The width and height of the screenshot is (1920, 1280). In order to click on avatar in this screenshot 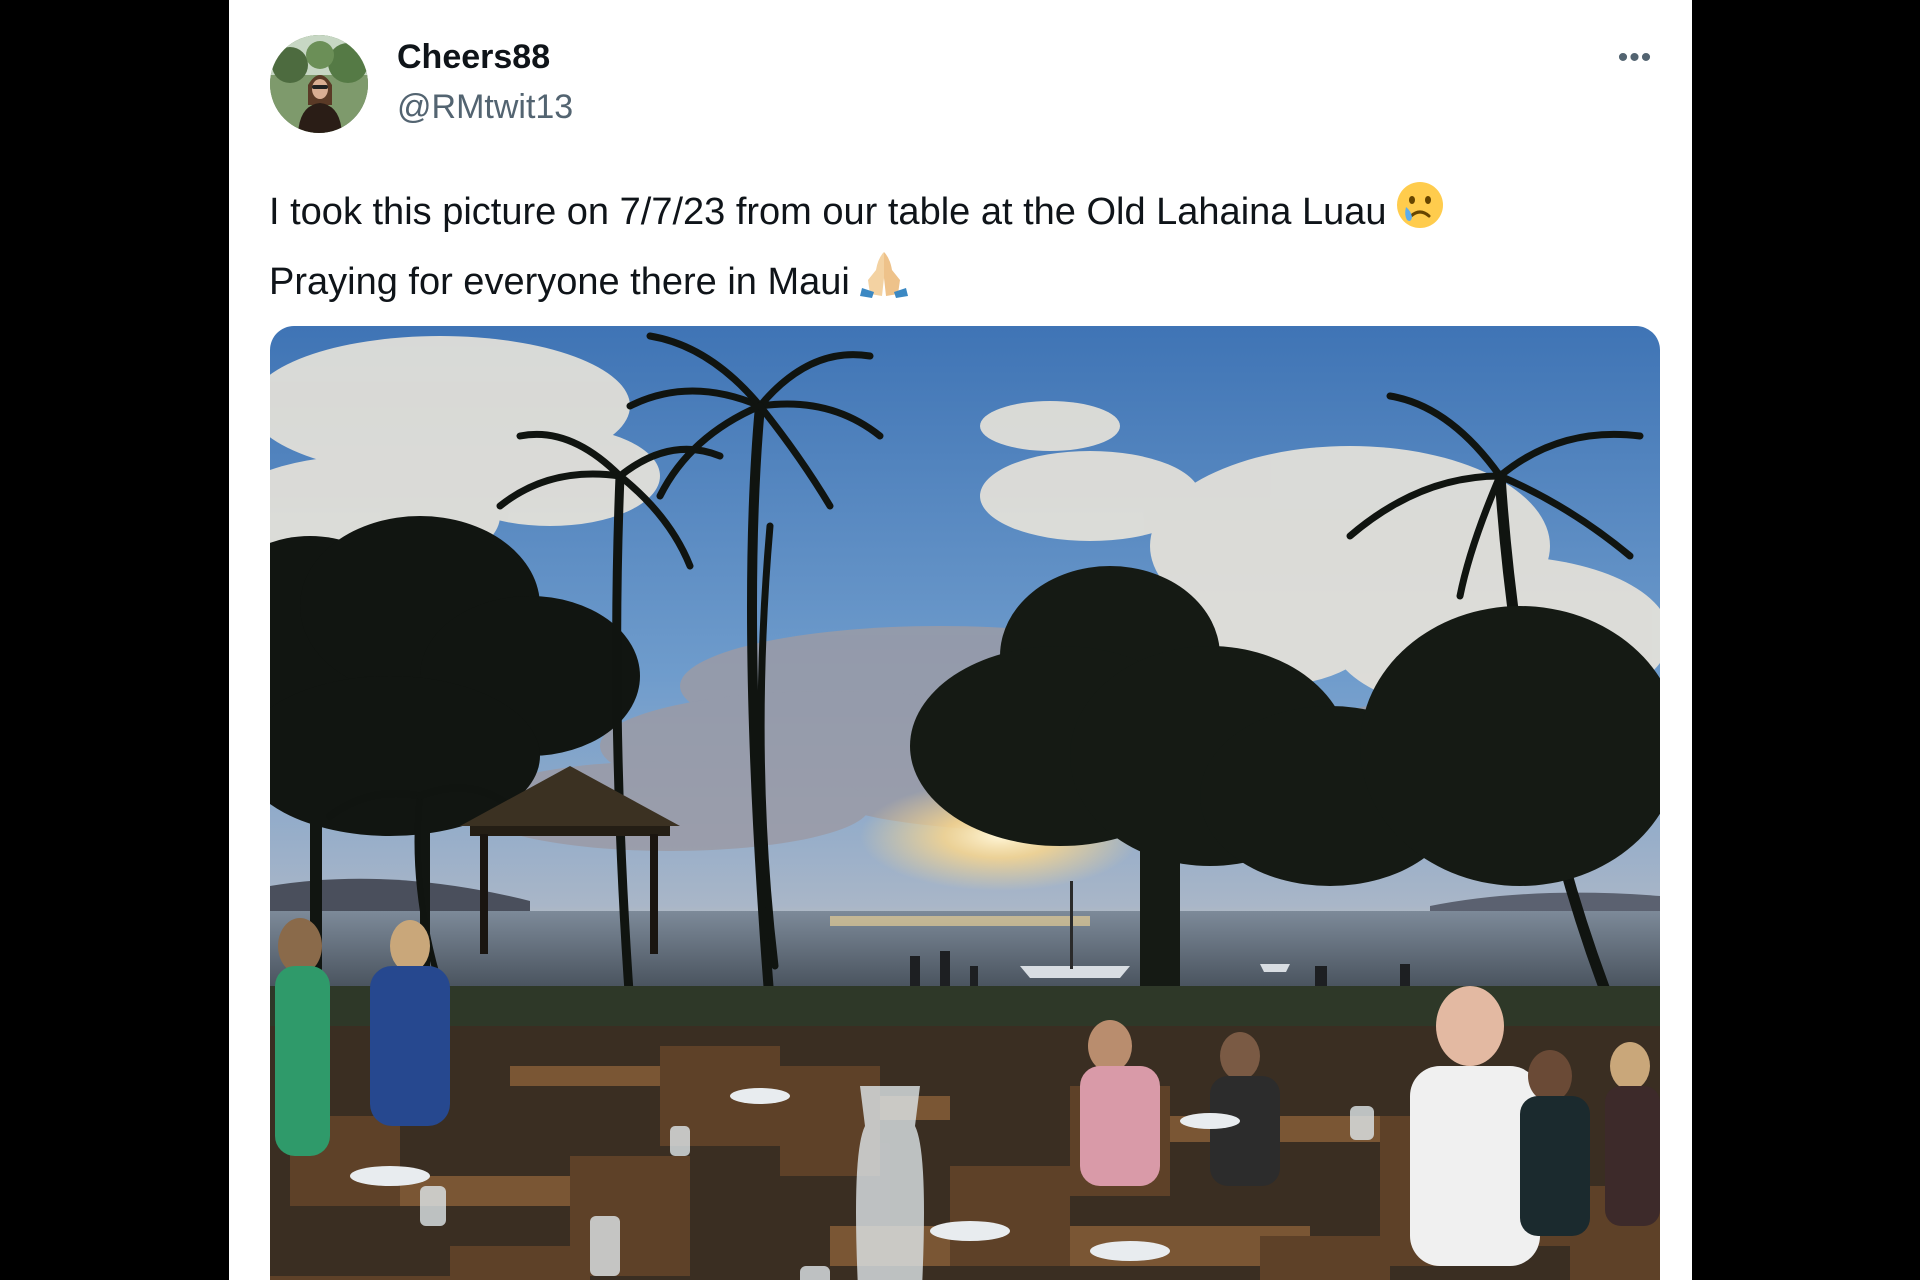, I will do `click(319, 84)`.